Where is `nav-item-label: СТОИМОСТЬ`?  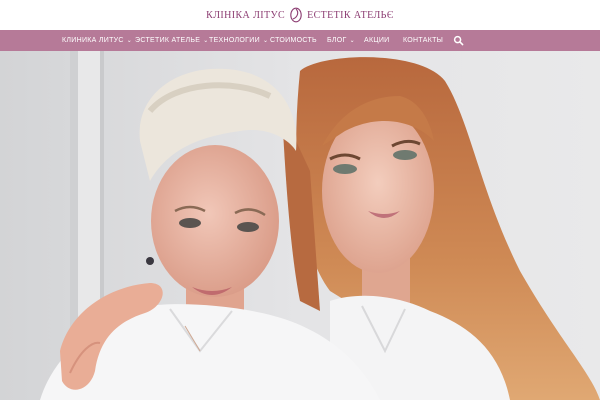
nav-item-label: СТОИМОСТЬ is located at coordinates (293, 40).